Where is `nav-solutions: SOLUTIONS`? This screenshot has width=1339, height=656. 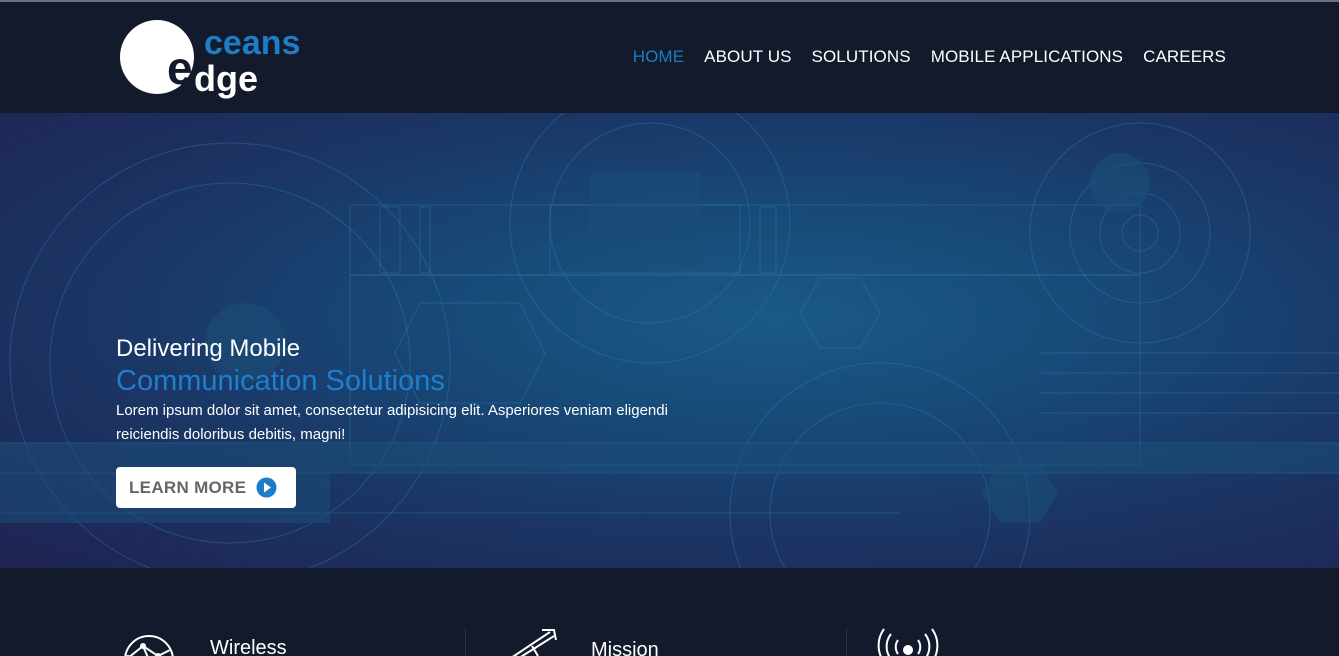 nav-solutions: SOLUTIONS is located at coordinates (861, 57).